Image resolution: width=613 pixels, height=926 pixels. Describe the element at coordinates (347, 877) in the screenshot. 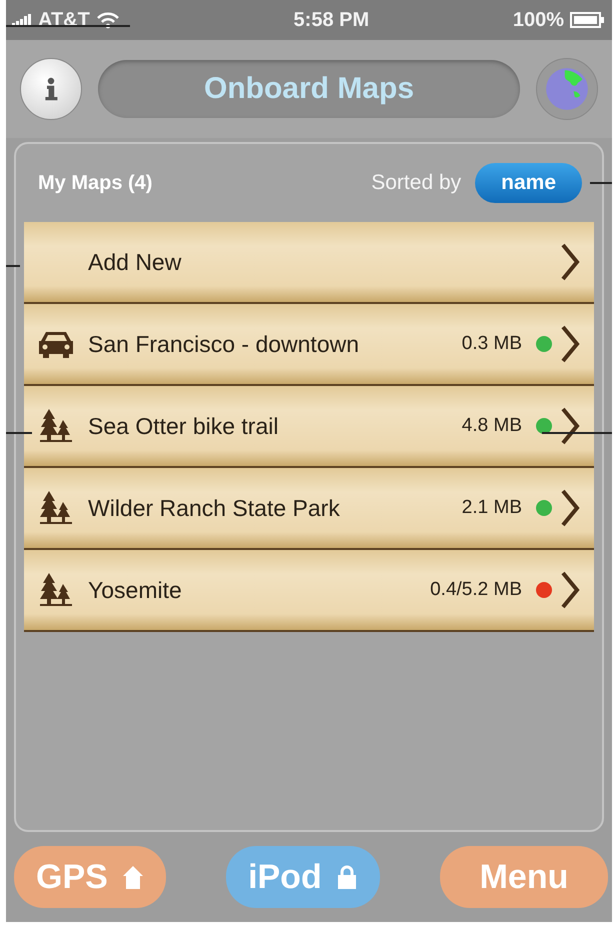

I see `lock-icon` at that location.